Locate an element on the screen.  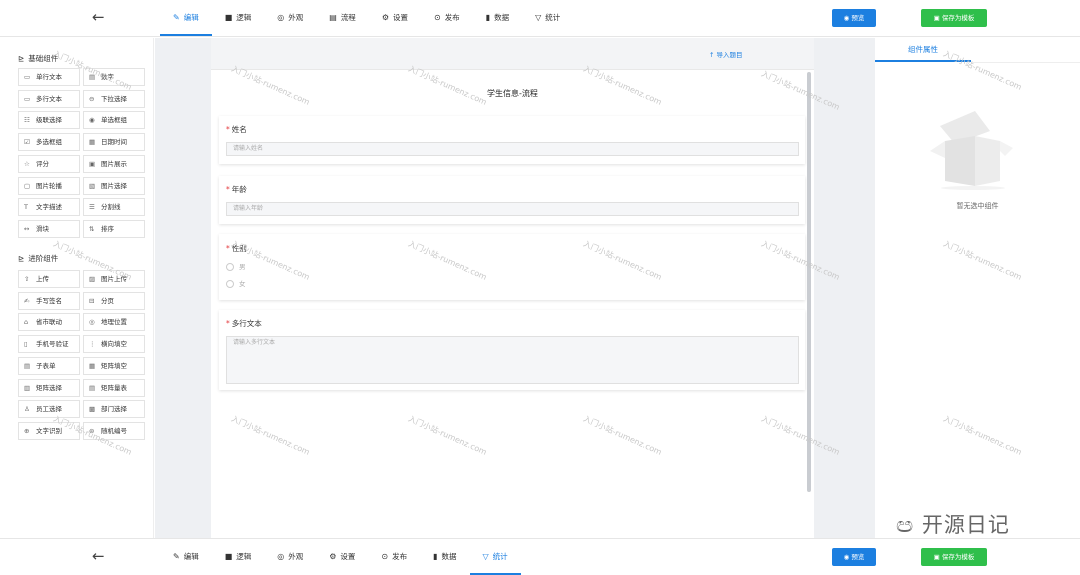
component-item: ▩ 部门选择 is located at coordinates (114, 409).